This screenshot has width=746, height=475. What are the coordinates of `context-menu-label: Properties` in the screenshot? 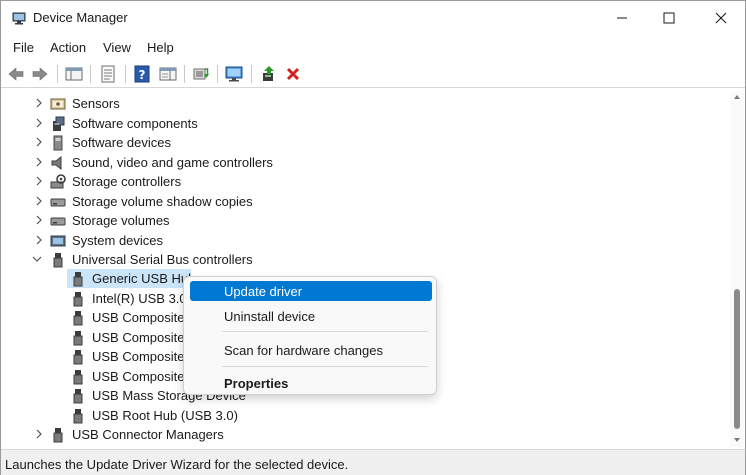 It's located at (256, 383).